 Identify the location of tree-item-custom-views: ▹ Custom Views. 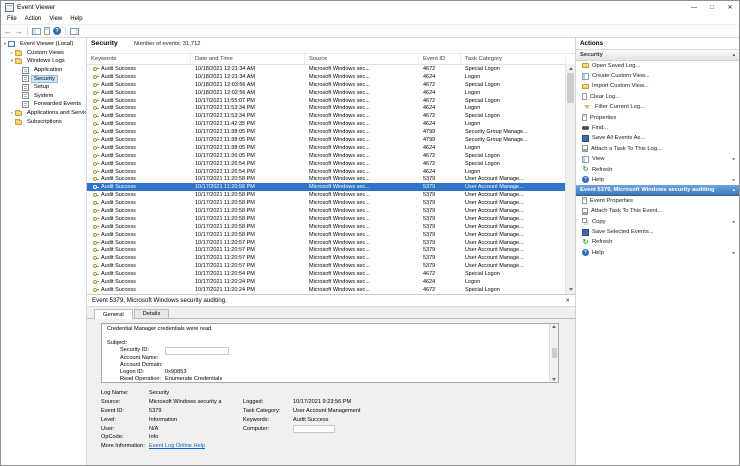
(43, 53).